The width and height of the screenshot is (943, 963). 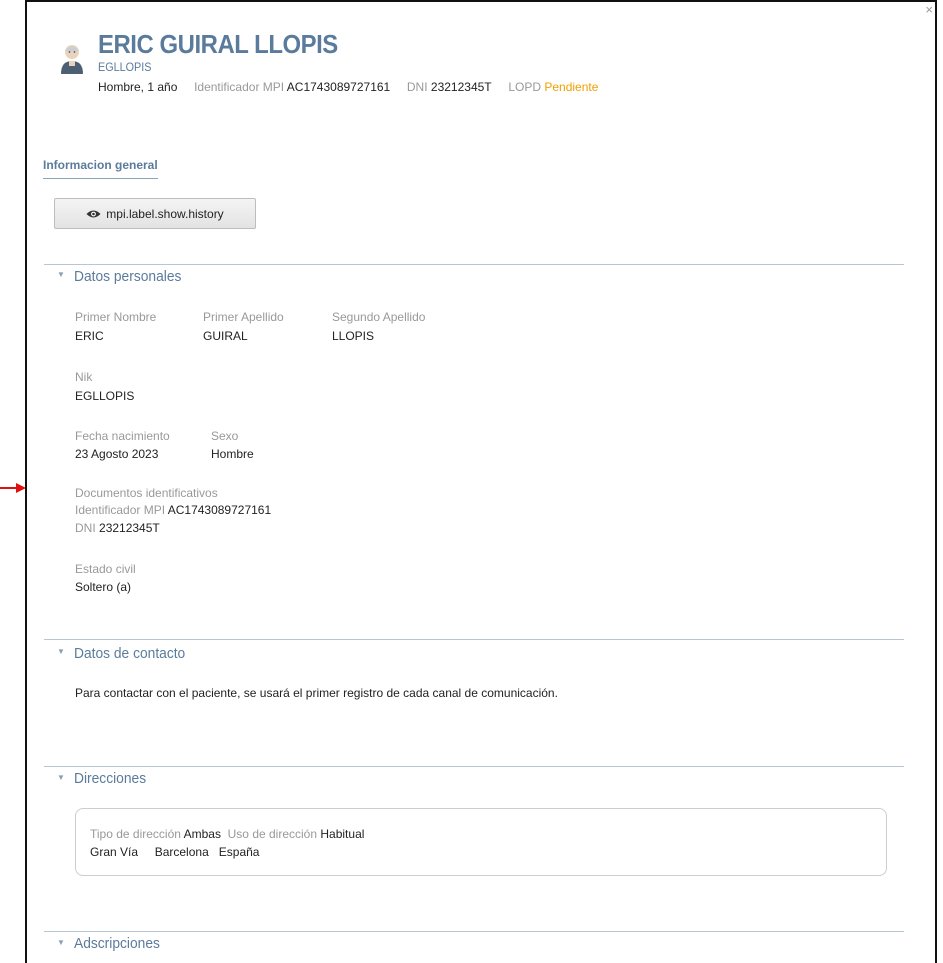 What do you see at coordinates (202, 834) in the screenshot?
I see `address-type-value: Ambas` at bounding box center [202, 834].